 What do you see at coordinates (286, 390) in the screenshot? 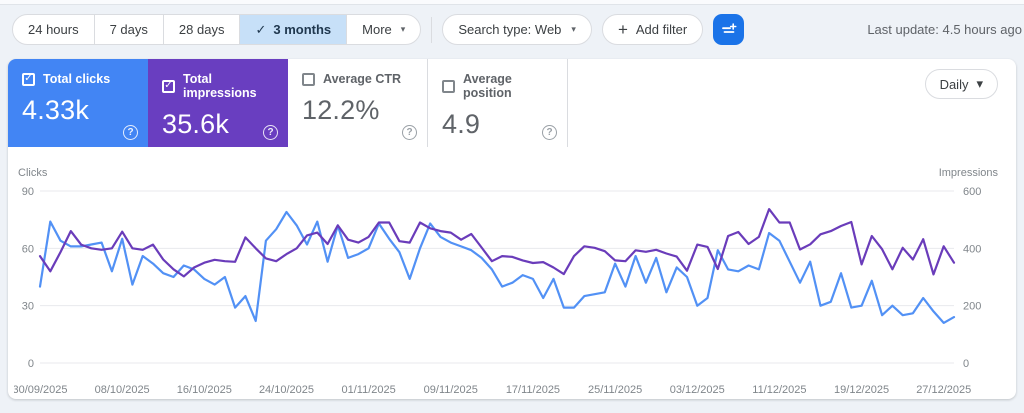
I see `svg-text: 24/10/2025` at bounding box center [286, 390].